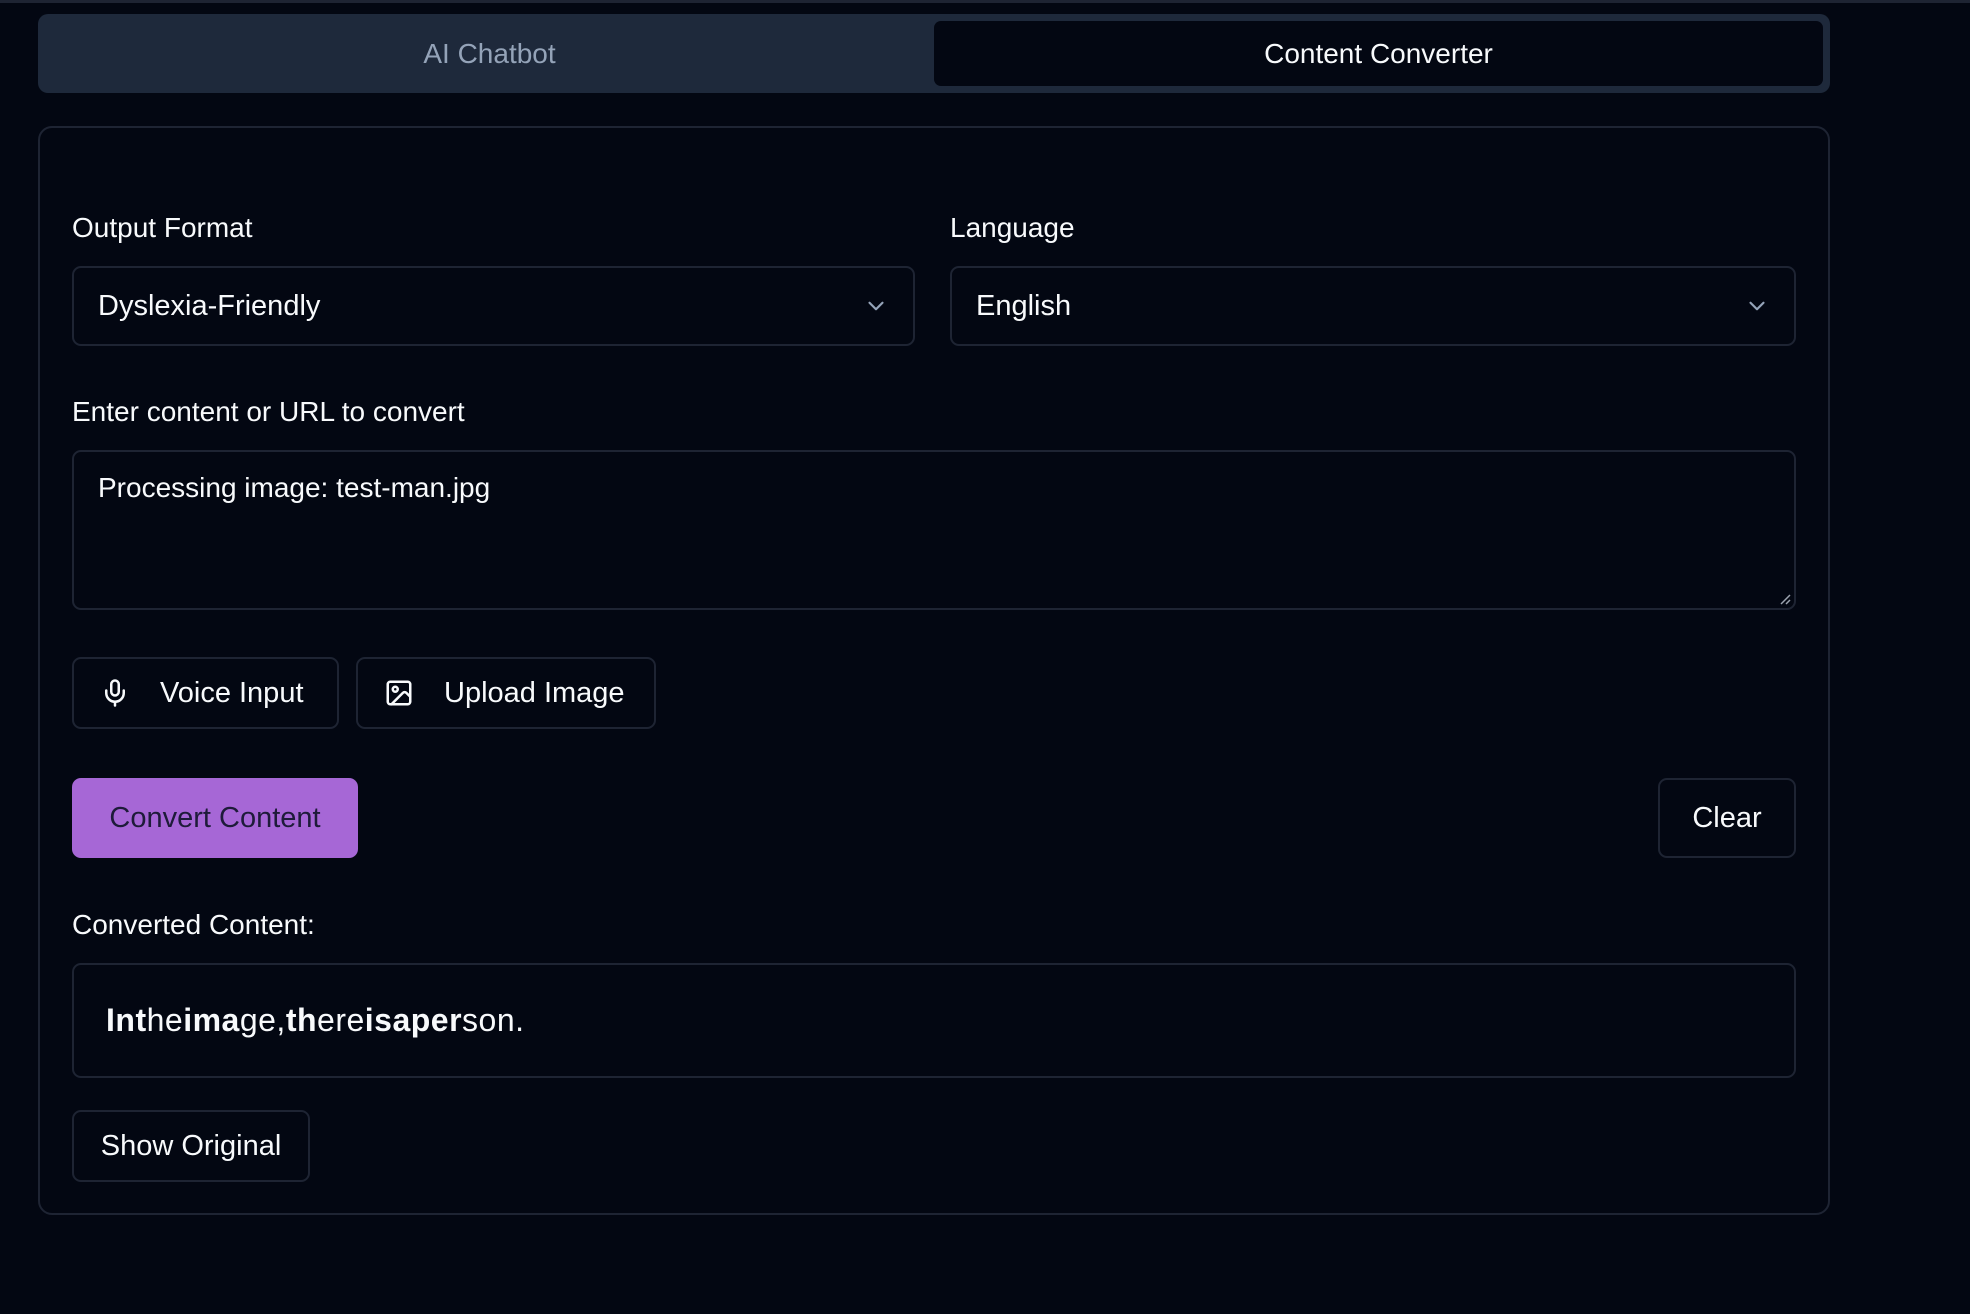  I want to click on converted-word-bold: In, so click(121, 1020).